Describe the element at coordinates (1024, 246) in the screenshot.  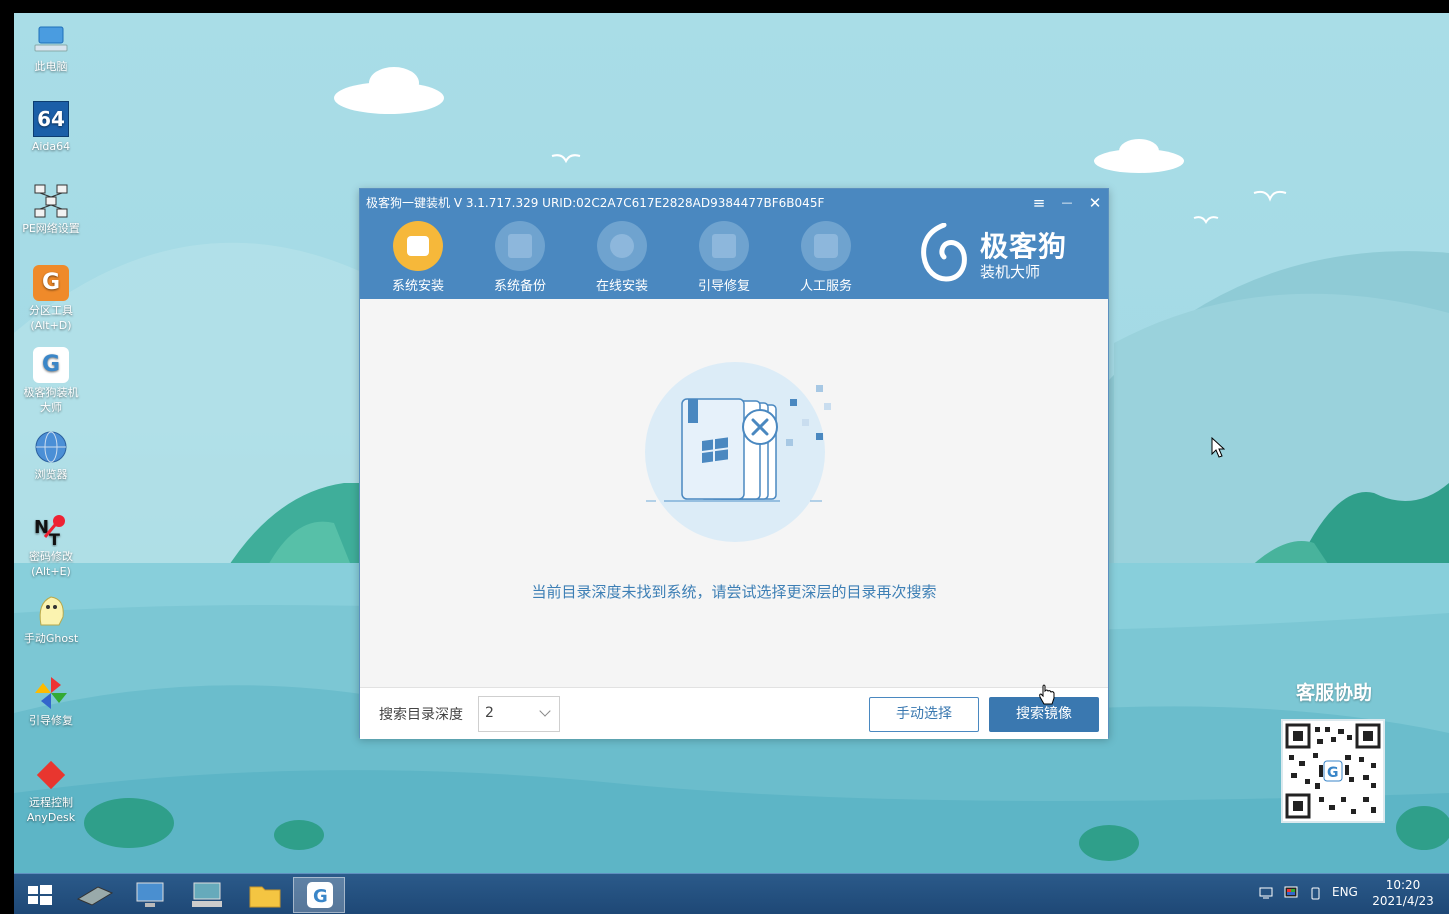
I see `brand-name: 极客狗` at that location.